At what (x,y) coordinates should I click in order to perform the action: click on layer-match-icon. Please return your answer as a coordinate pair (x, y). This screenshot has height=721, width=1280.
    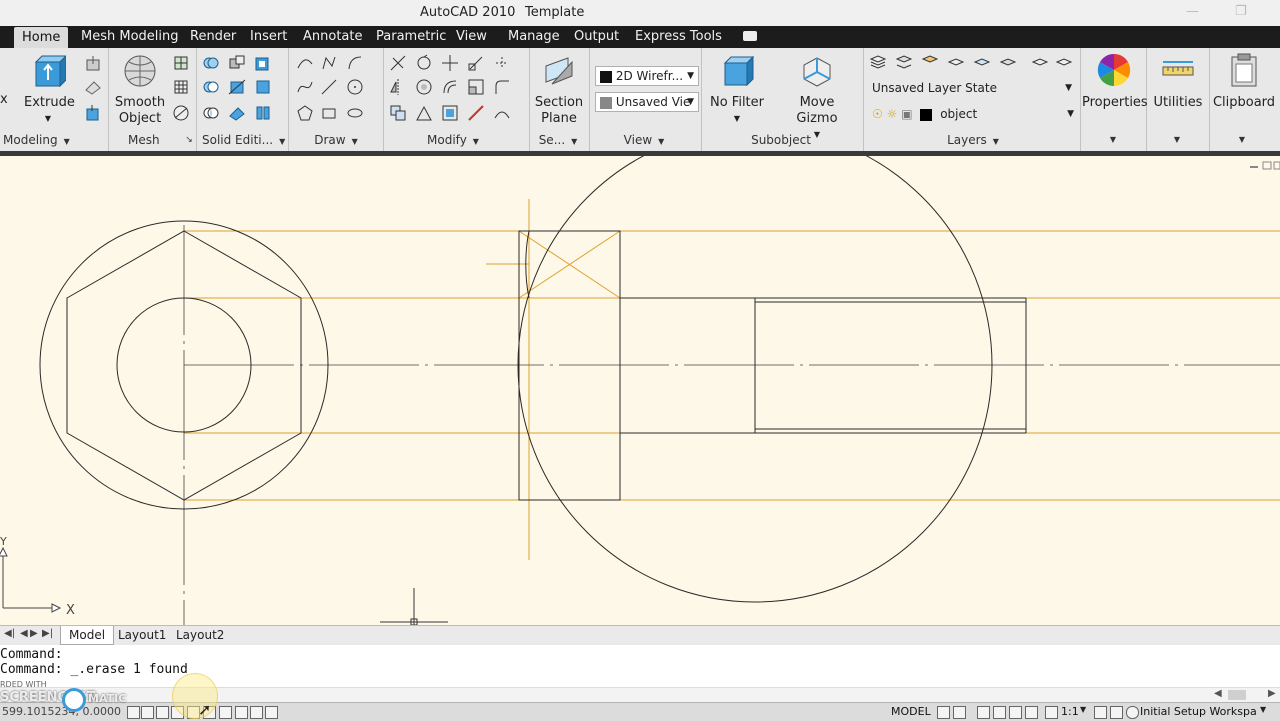
    Looking at the image, I should click on (1040, 62).